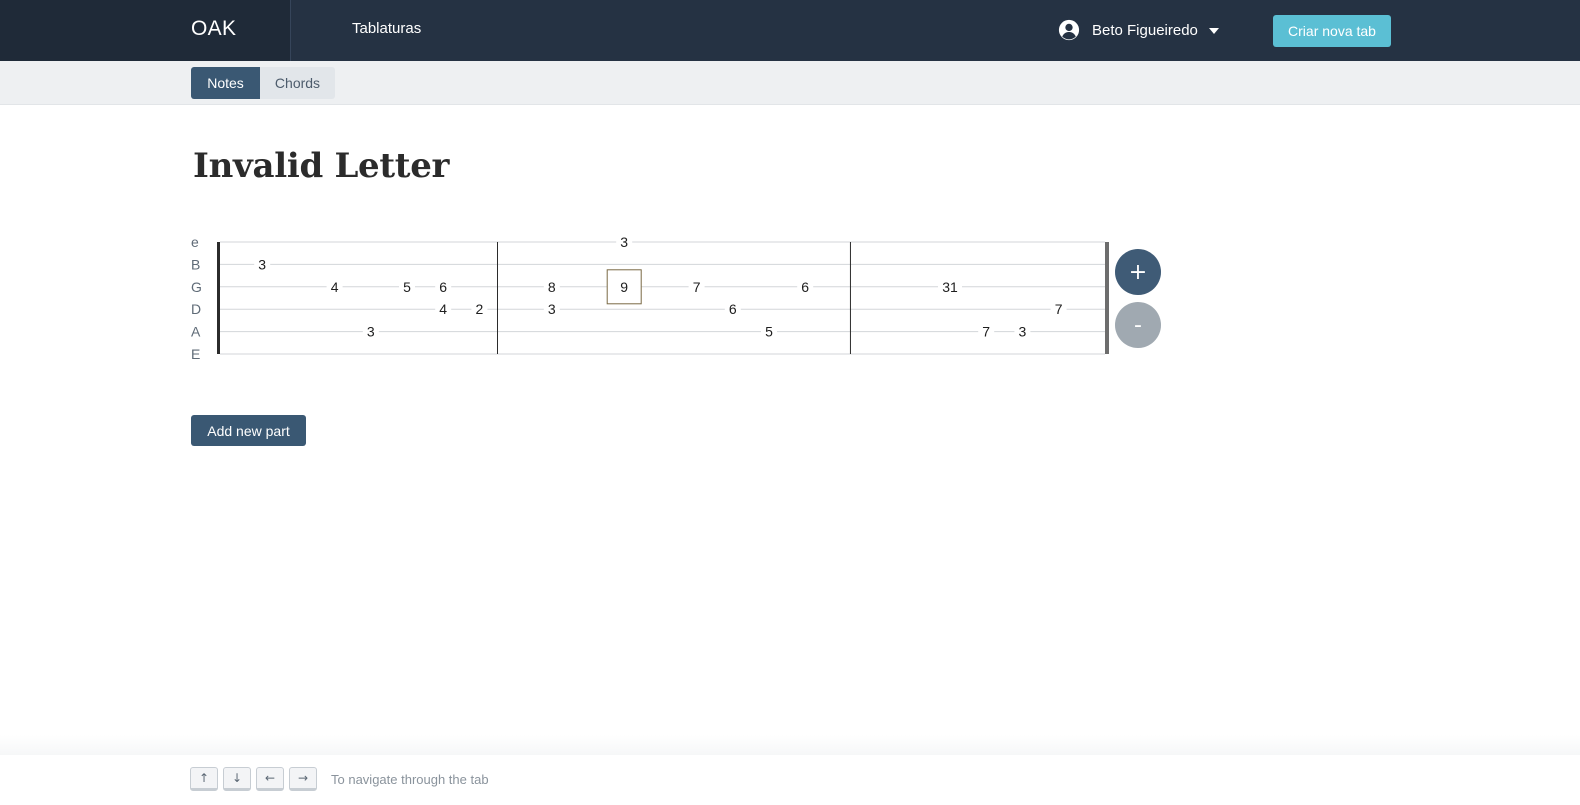 Image resolution: width=1580 pixels, height=805 pixels. What do you see at coordinates (480, 309) in the screenshot?
I see `tab-note: 2` at bounding box center [480, 309].